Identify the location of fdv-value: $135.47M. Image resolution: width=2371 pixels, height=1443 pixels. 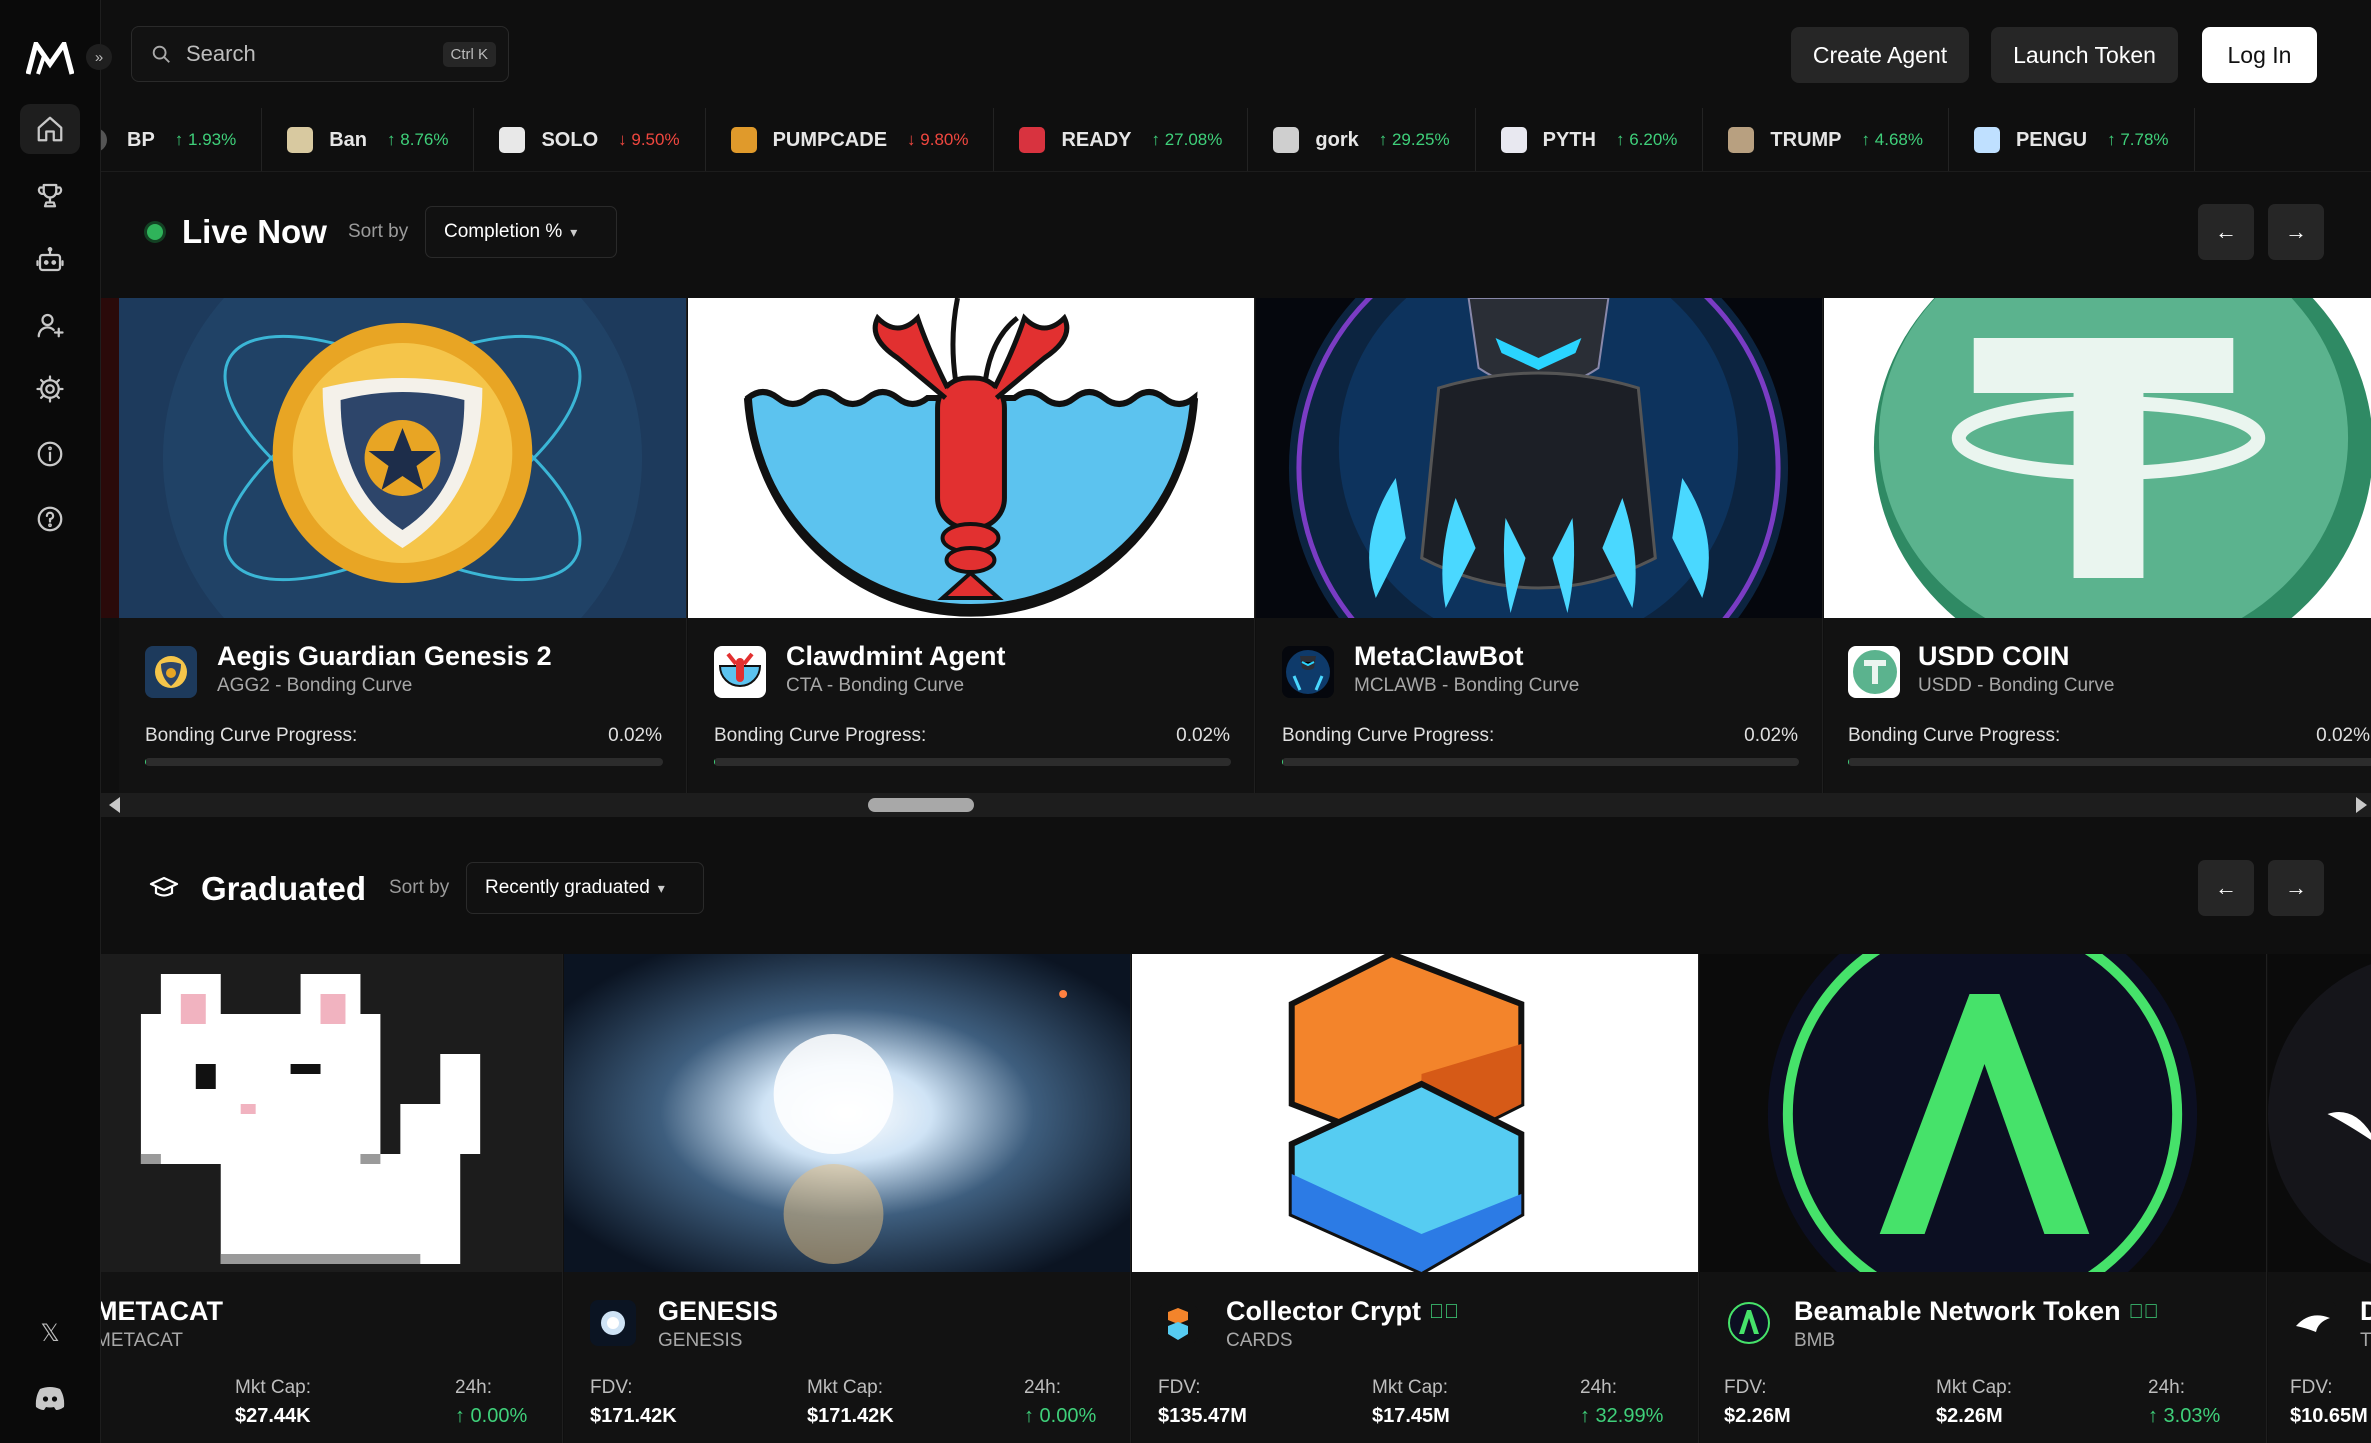
(1202, 1416).